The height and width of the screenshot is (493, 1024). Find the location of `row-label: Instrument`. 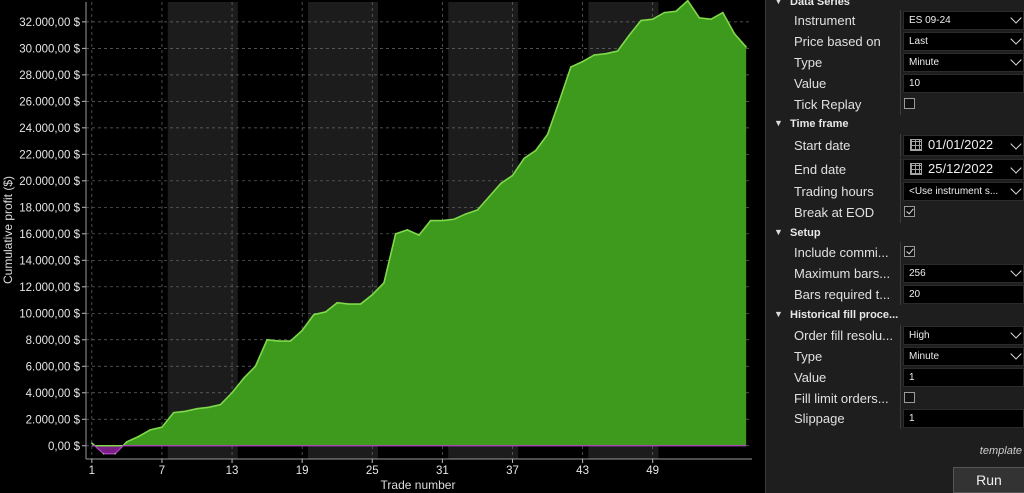

row-label: Instrument is located at coordinates (825, 20).